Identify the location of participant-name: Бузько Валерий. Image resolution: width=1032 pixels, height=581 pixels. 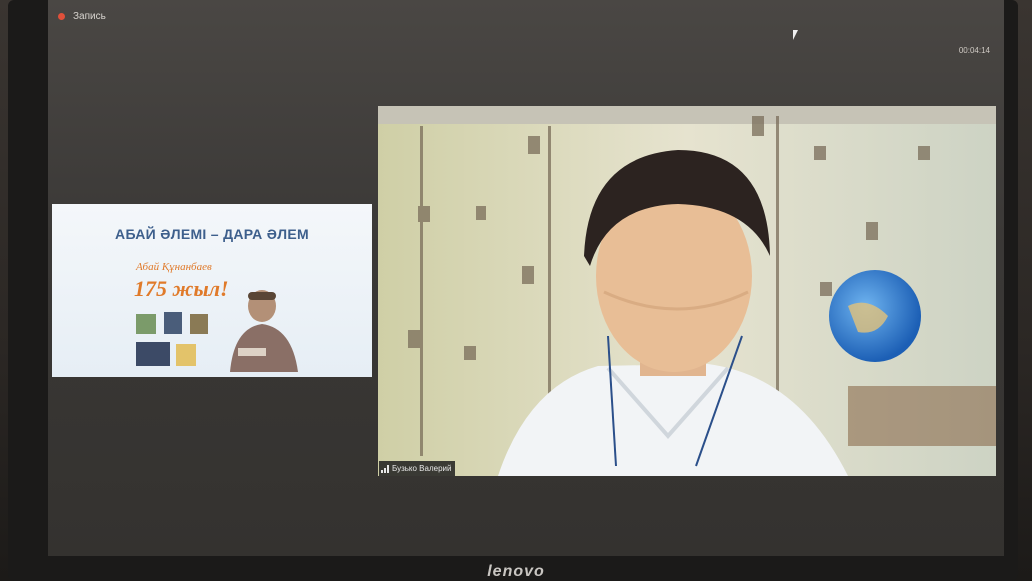
(422, 468).